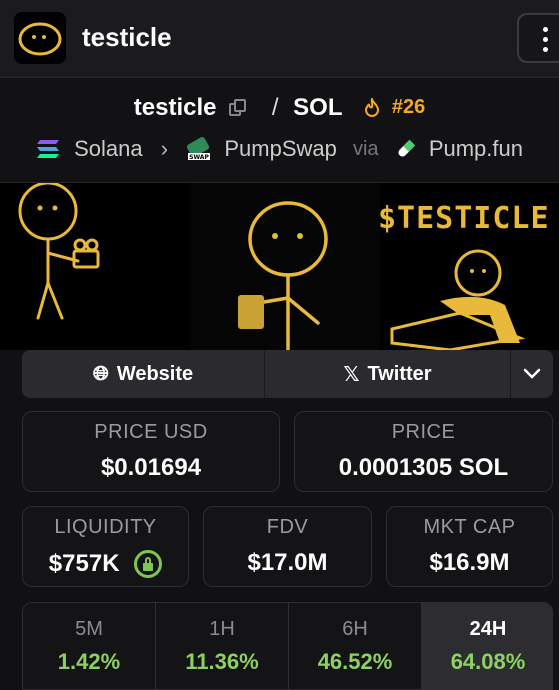  What do you see at coordinates (408, 107) in the screenshot?
I see `trending-rank: #26` at bounding box center [408, 107].